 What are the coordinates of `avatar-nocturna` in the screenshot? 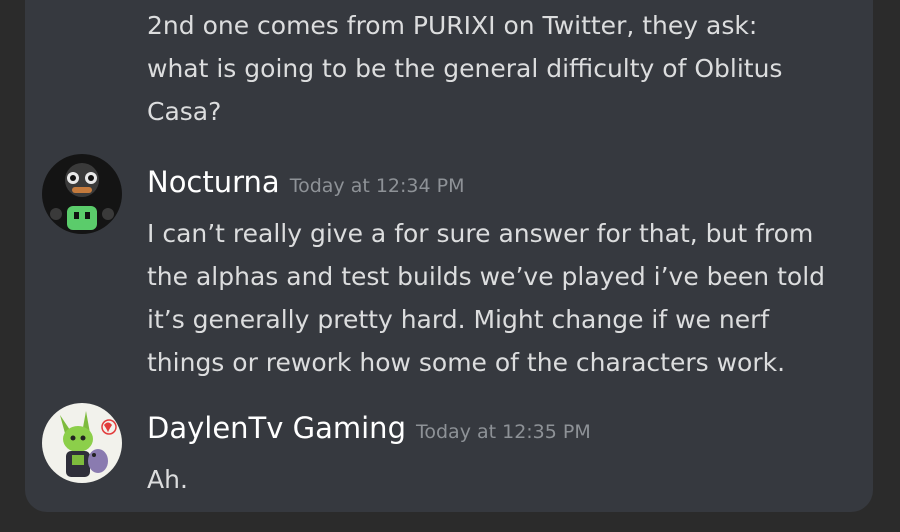 It's located at (82, 194).